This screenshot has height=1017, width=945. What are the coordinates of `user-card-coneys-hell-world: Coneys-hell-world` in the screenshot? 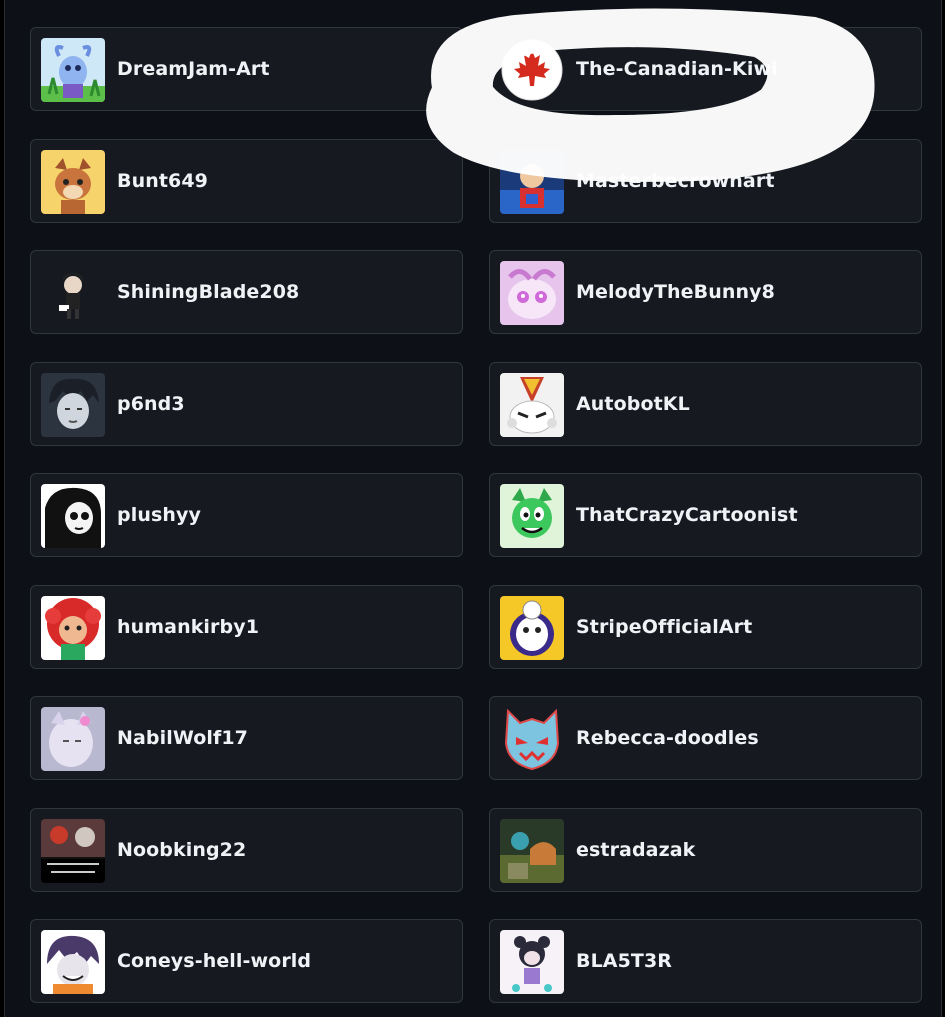 It's located at (246, 961).